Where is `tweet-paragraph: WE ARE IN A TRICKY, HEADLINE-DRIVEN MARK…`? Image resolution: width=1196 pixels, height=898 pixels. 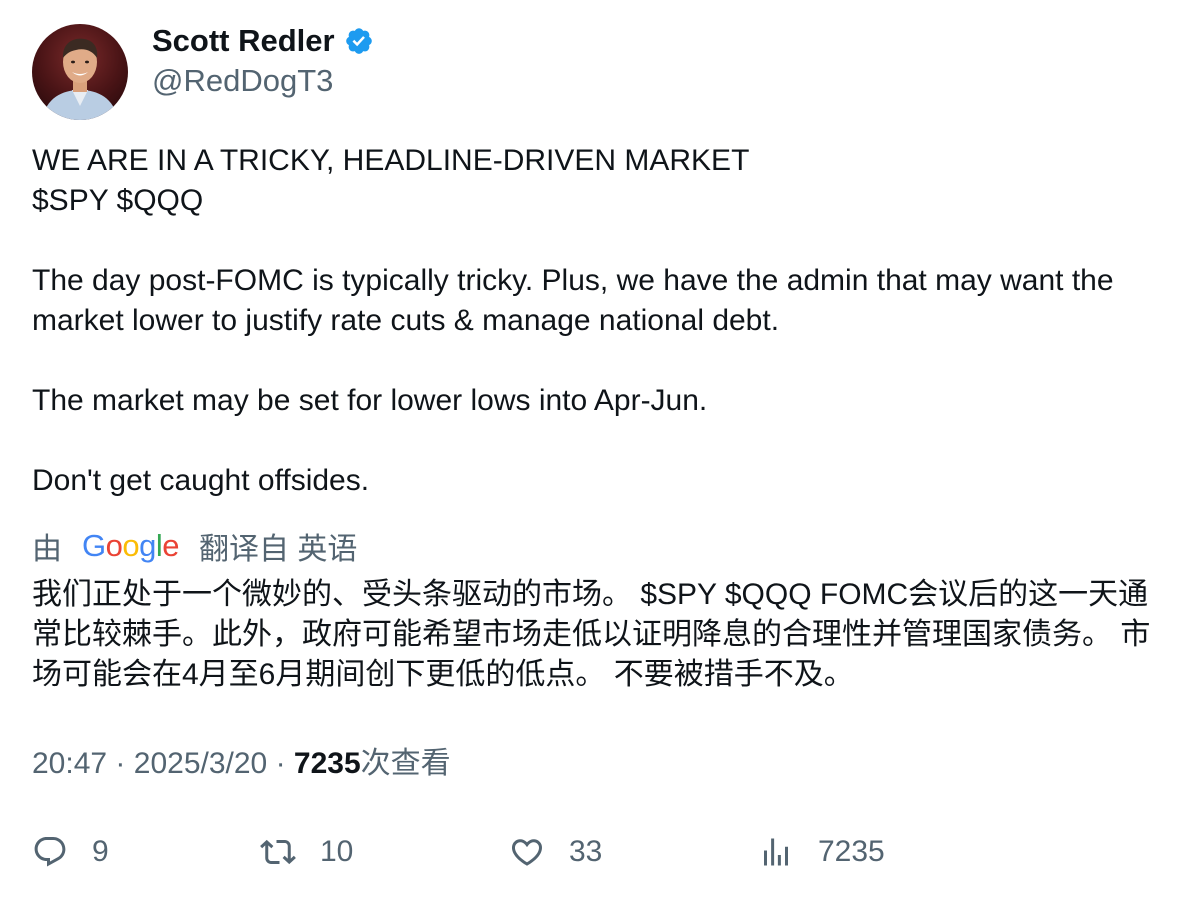 tweet-paragraph: WE ARE IN A TRICKY, HEADLINE-DRIVEN MARK… is located at coordinates (391, 180).